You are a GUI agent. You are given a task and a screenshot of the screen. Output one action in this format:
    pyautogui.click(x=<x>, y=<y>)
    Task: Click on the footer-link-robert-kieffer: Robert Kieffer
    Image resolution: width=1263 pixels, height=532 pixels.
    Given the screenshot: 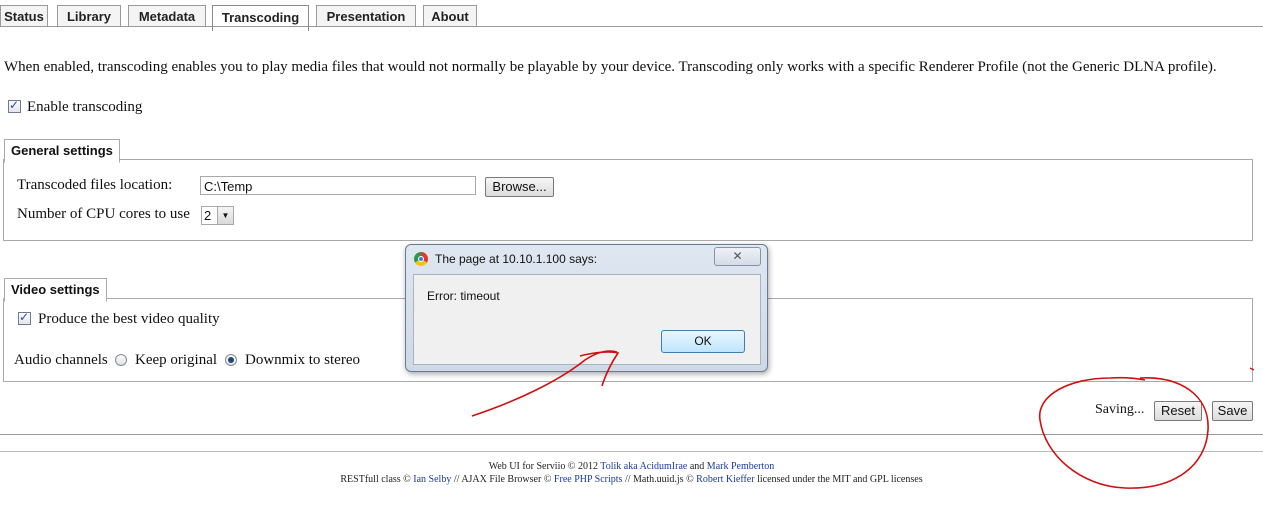 What is the action you would take?
    pyautogui.click(x=725, y=479)
    